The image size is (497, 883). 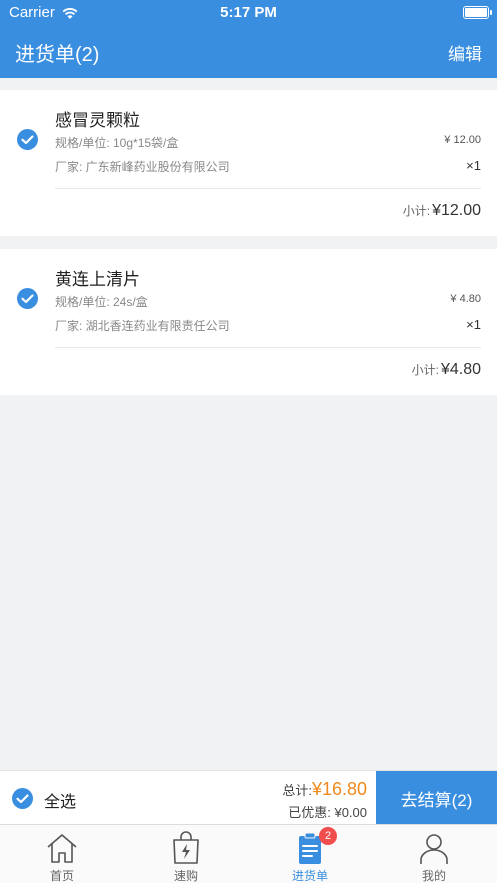 I want to click on tab-label: 速购, so click(x=185, y=876).